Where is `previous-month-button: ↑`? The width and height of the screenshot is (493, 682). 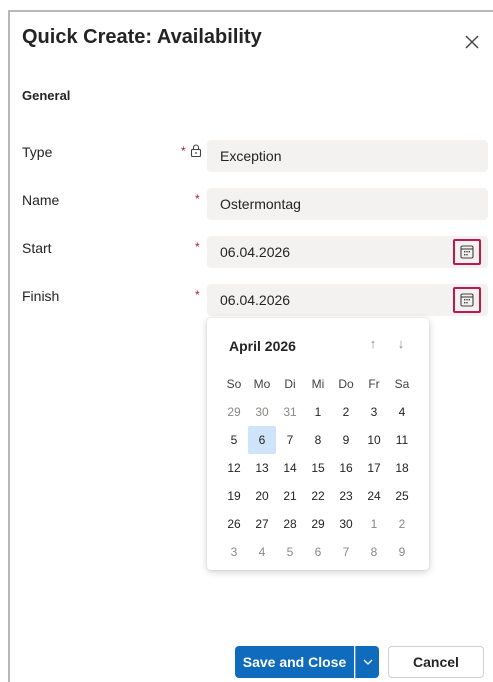
previous-month-button: ↑ is located at coordinates (373, 344).